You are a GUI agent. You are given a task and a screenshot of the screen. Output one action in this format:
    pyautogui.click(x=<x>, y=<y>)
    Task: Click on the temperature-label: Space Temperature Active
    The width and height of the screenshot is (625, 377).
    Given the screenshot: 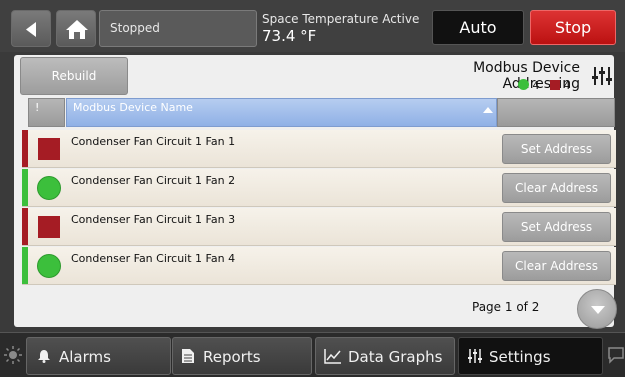 What is the action you would take?
    pyautogui.click(x=341, y=19)
    